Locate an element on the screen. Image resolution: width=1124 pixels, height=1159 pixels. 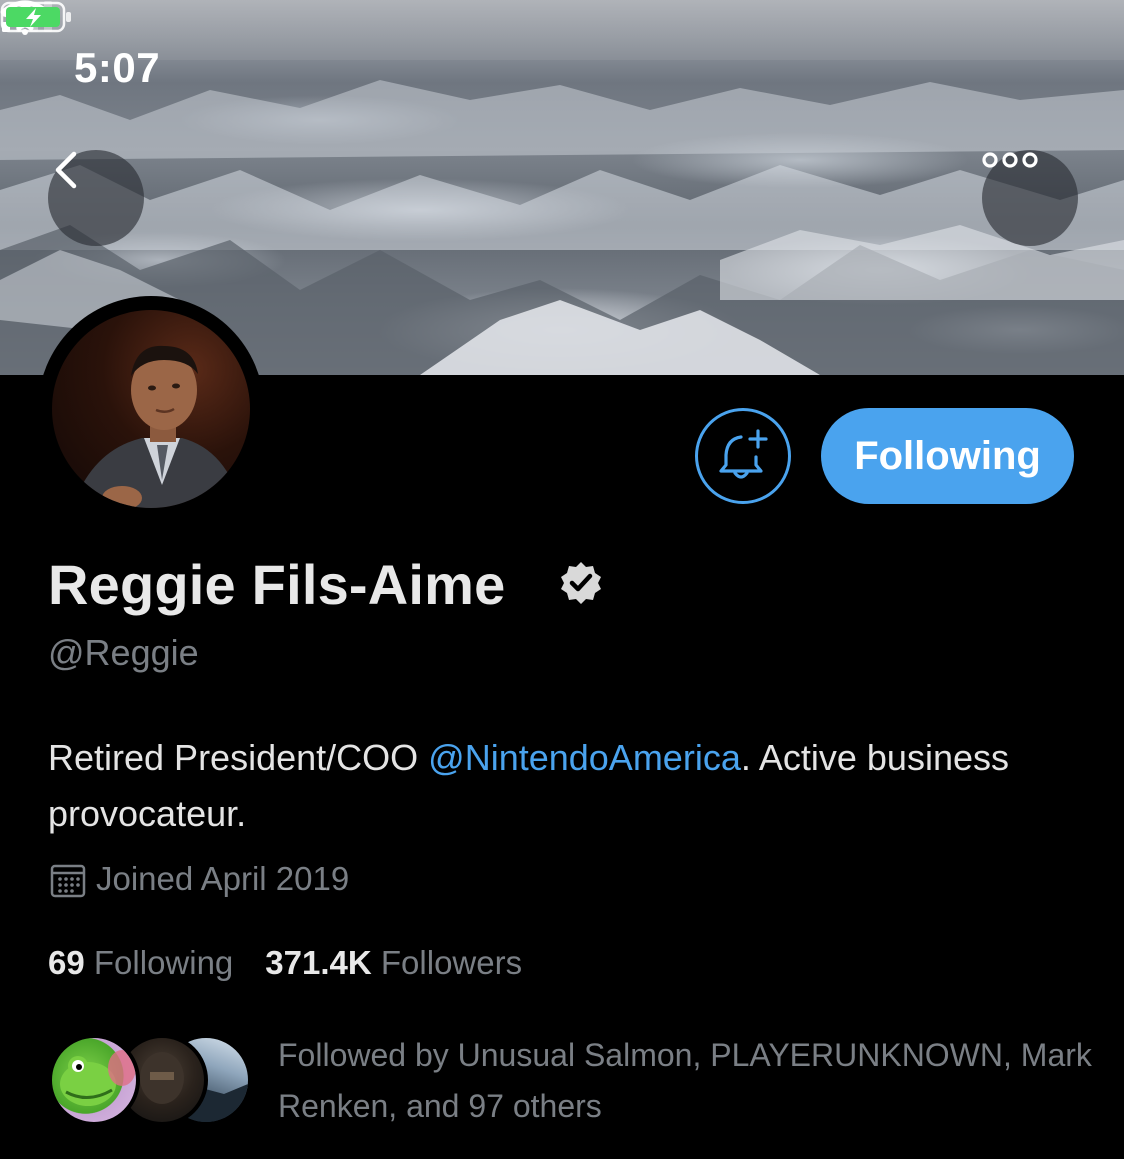
calendar-icon is located at coordinates (68, 881).